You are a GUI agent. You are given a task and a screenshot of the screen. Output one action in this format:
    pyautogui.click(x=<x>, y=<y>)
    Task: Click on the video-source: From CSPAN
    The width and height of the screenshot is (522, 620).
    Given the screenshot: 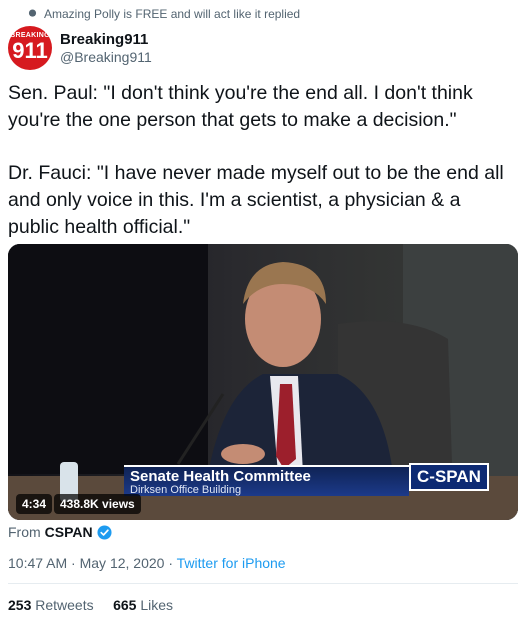 What is the action you would take?
    pyautogui.click(x=60, y=532)
    